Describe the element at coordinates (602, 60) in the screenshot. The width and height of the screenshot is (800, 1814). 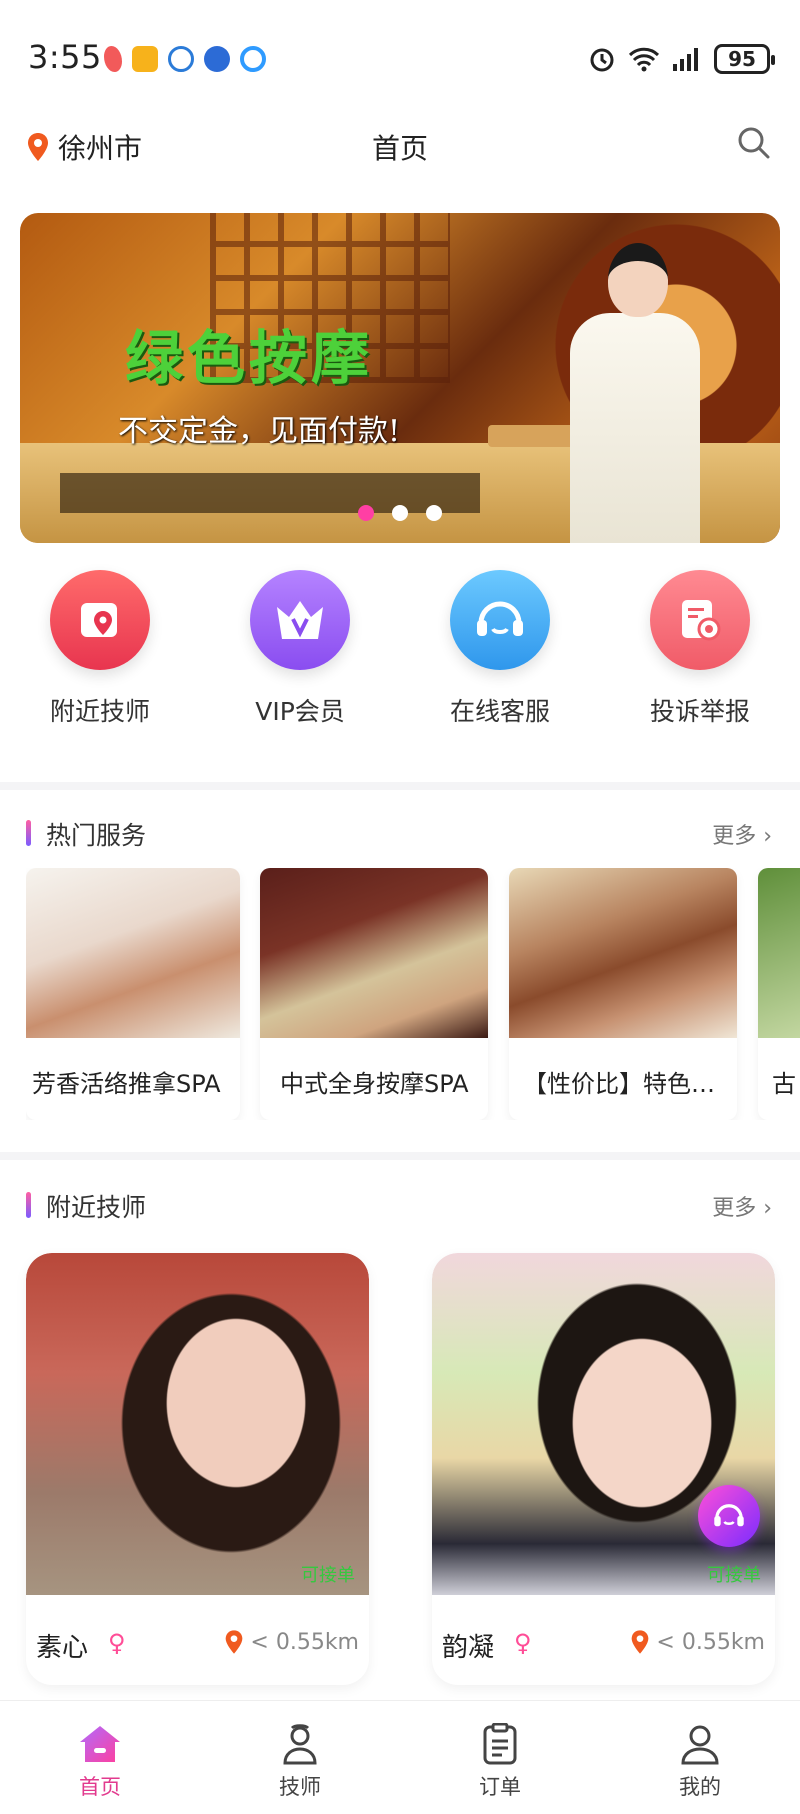
I see `alarm-icon` at that location.